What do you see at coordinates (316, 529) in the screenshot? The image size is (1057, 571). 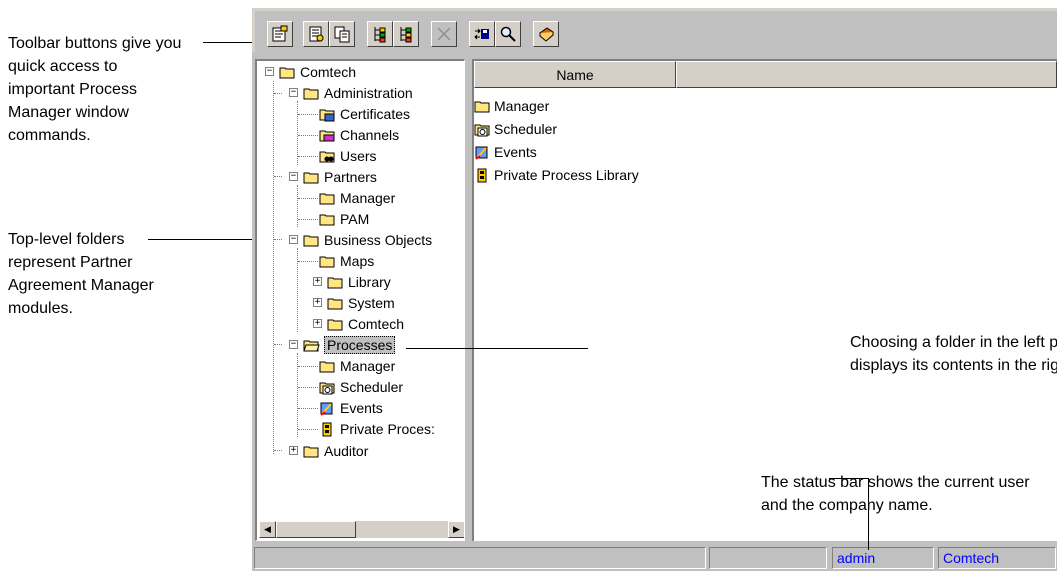 I see `scroll-thumb` at bounding box center [316, 529].